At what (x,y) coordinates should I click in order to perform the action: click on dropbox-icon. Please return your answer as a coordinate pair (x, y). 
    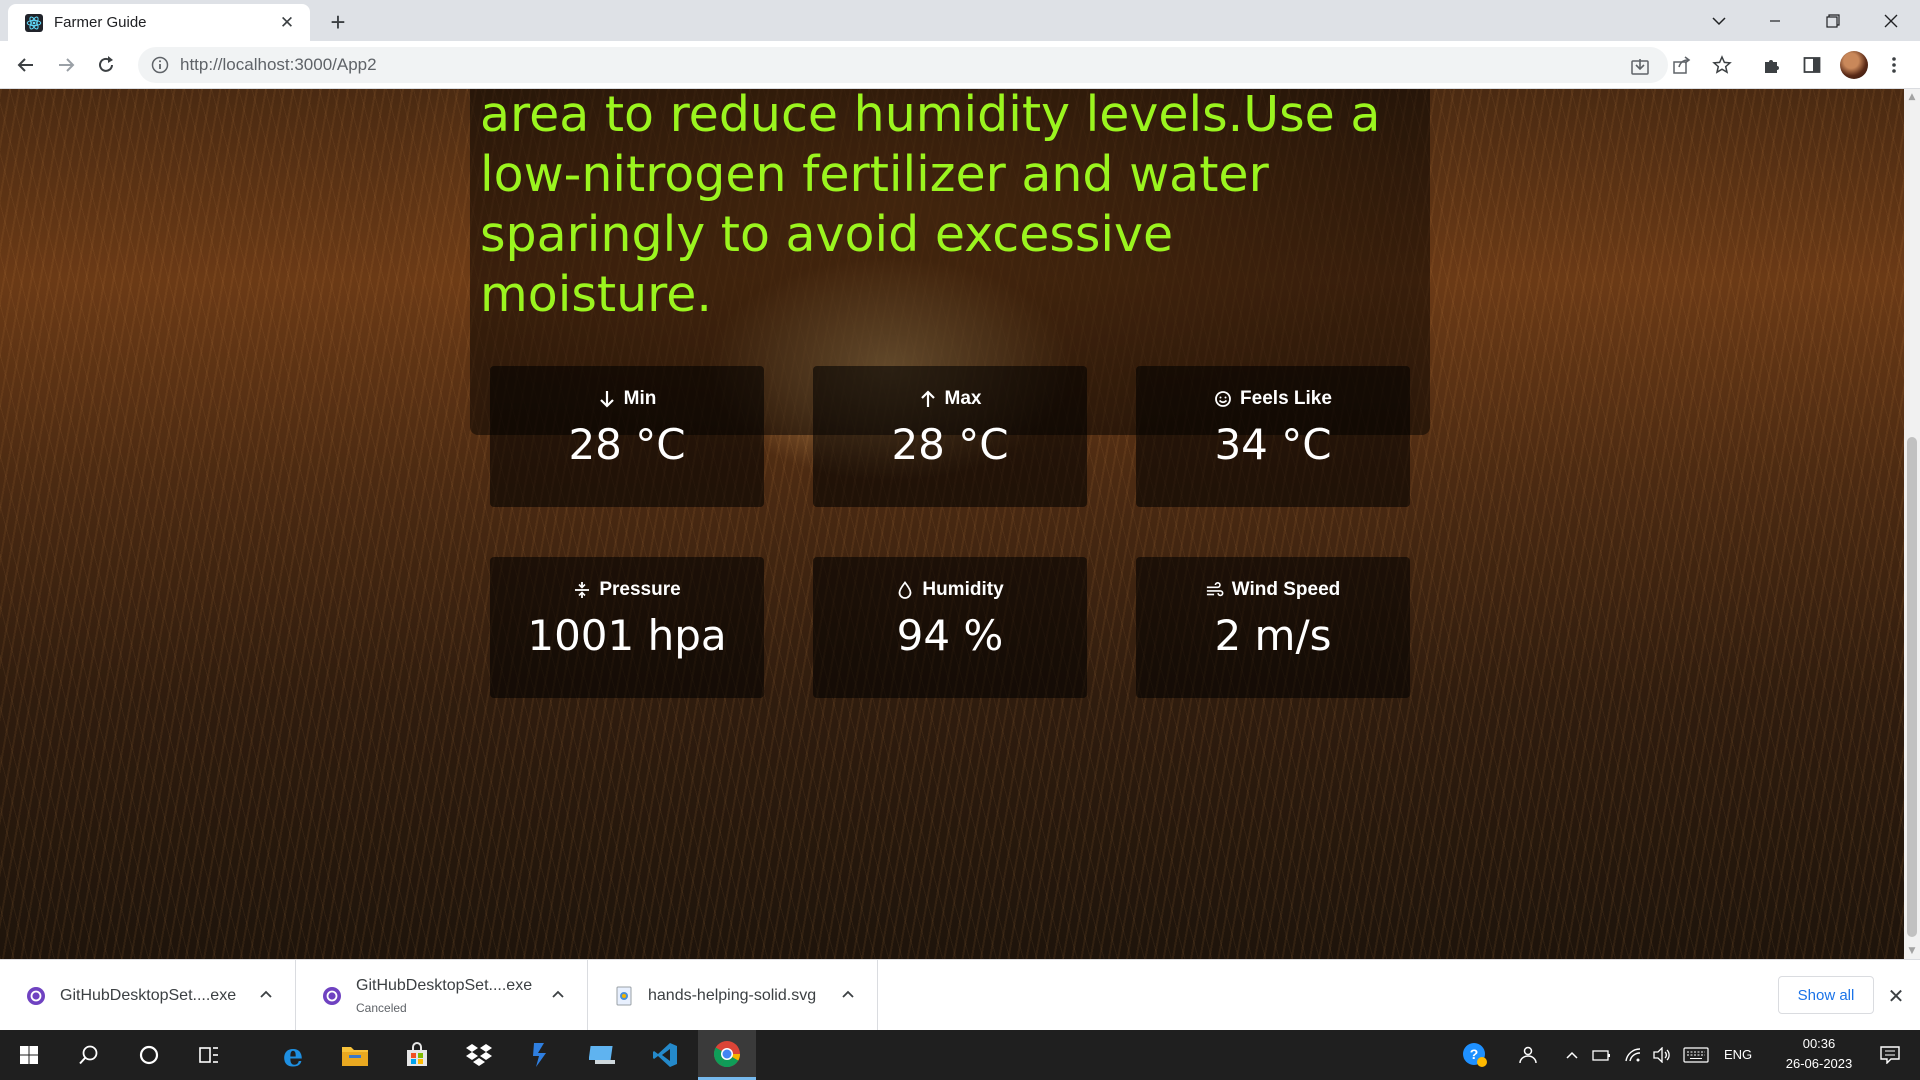
    Looking at the image, I should click on (479, 1055).